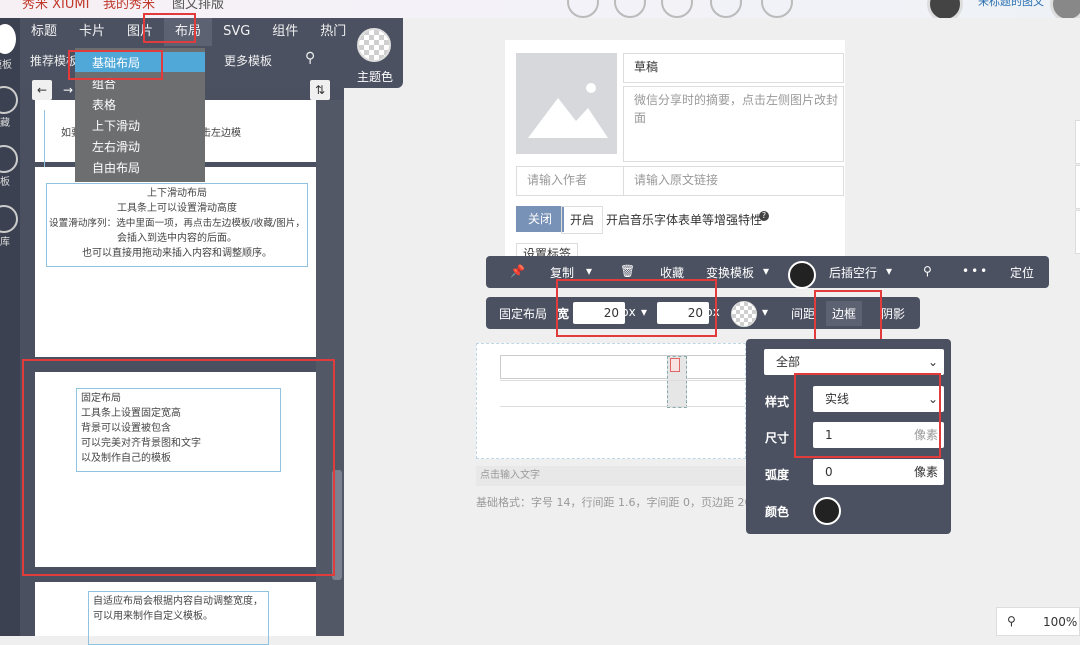 This screenshot has width=1080, height=645. Describe the element at coordinates (733, 181) in the screenshot. I see `original-link-input: 请输入原文链接` at that location.